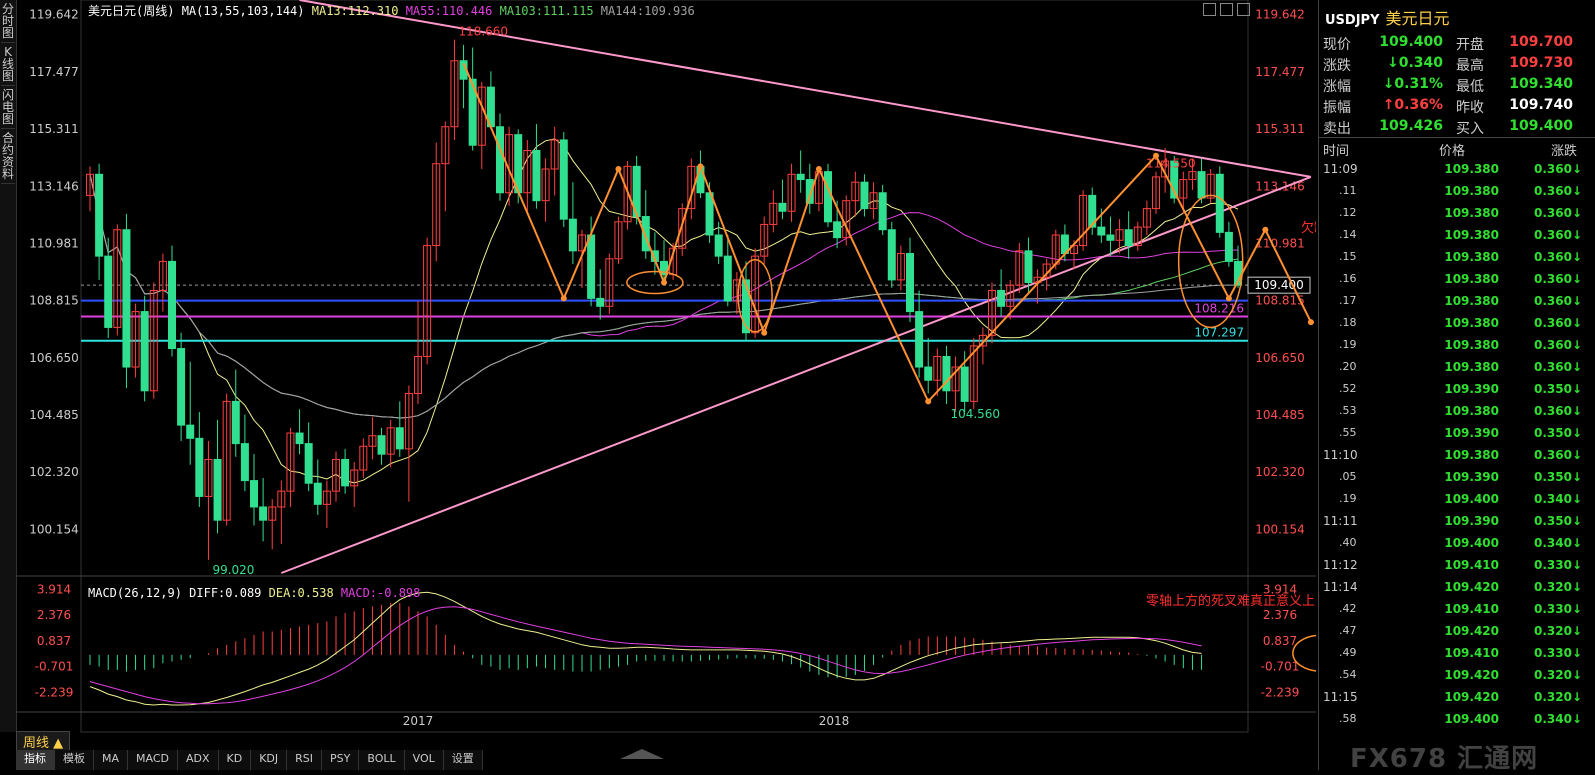 The image size is (1595, 775). I want to click on ma13-value: MA13:112.310, so click(355, 11).